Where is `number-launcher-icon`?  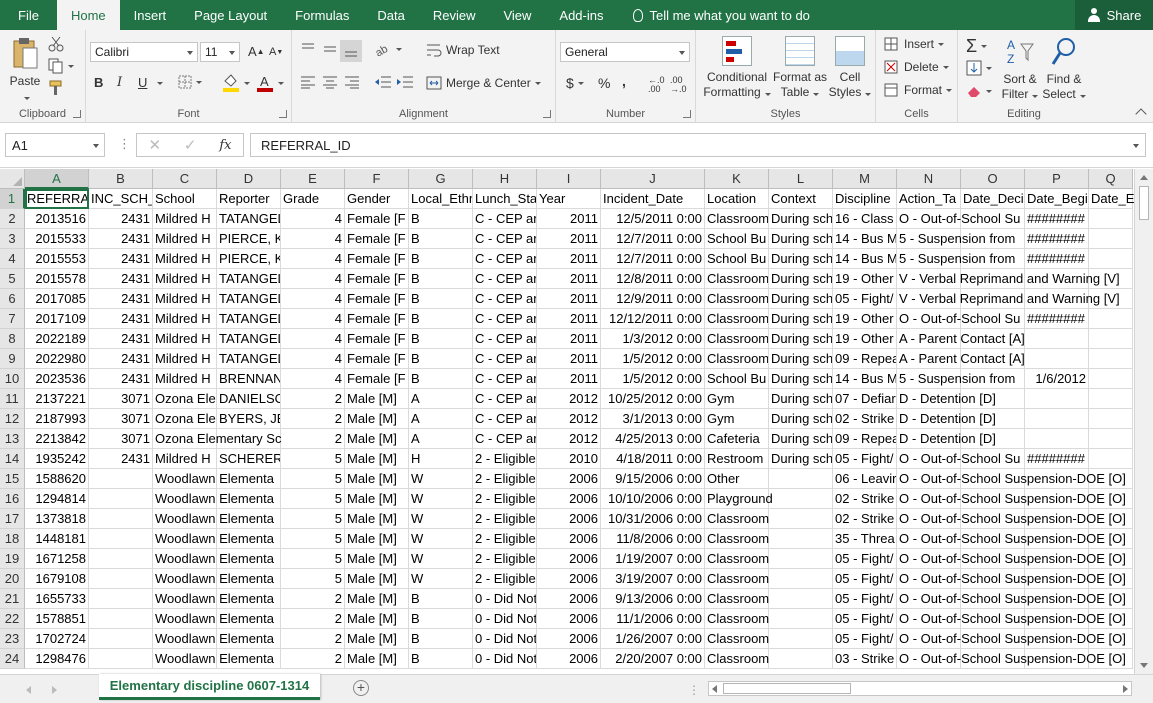 number-launcher-icon is located at coordinates (687, 114).